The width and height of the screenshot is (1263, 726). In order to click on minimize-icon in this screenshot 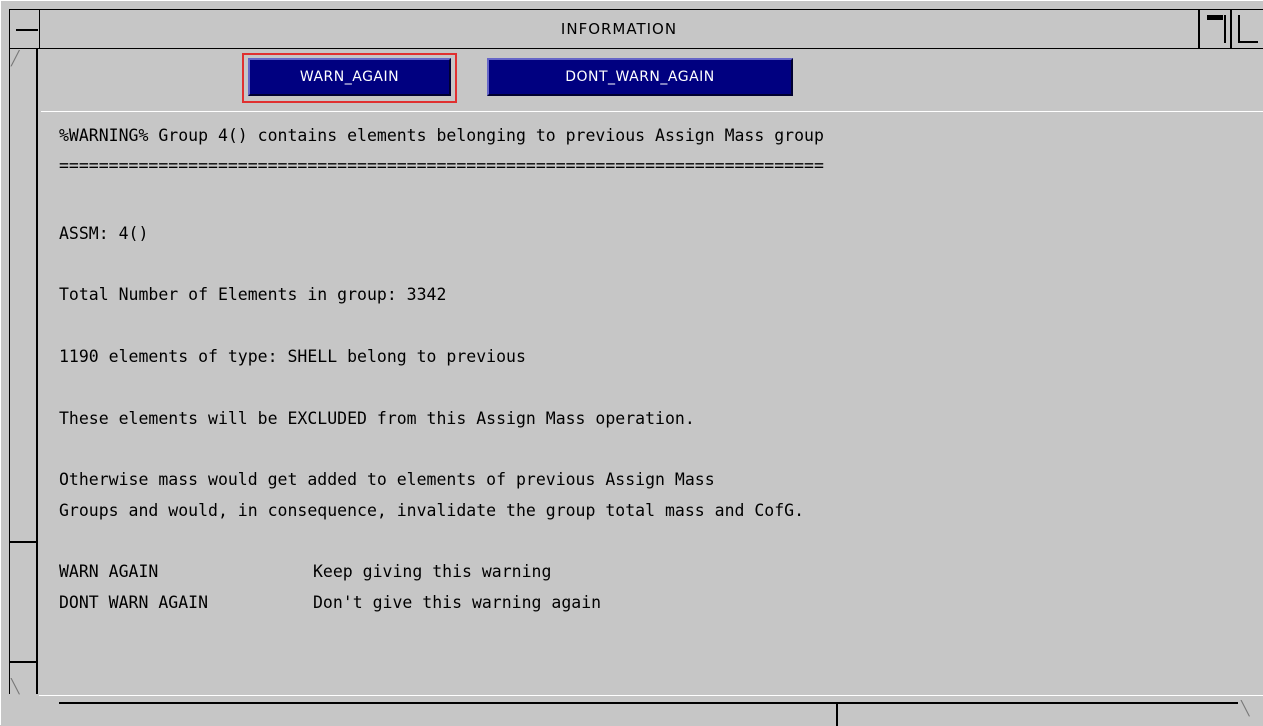, I will do `click(1215, 17)`.